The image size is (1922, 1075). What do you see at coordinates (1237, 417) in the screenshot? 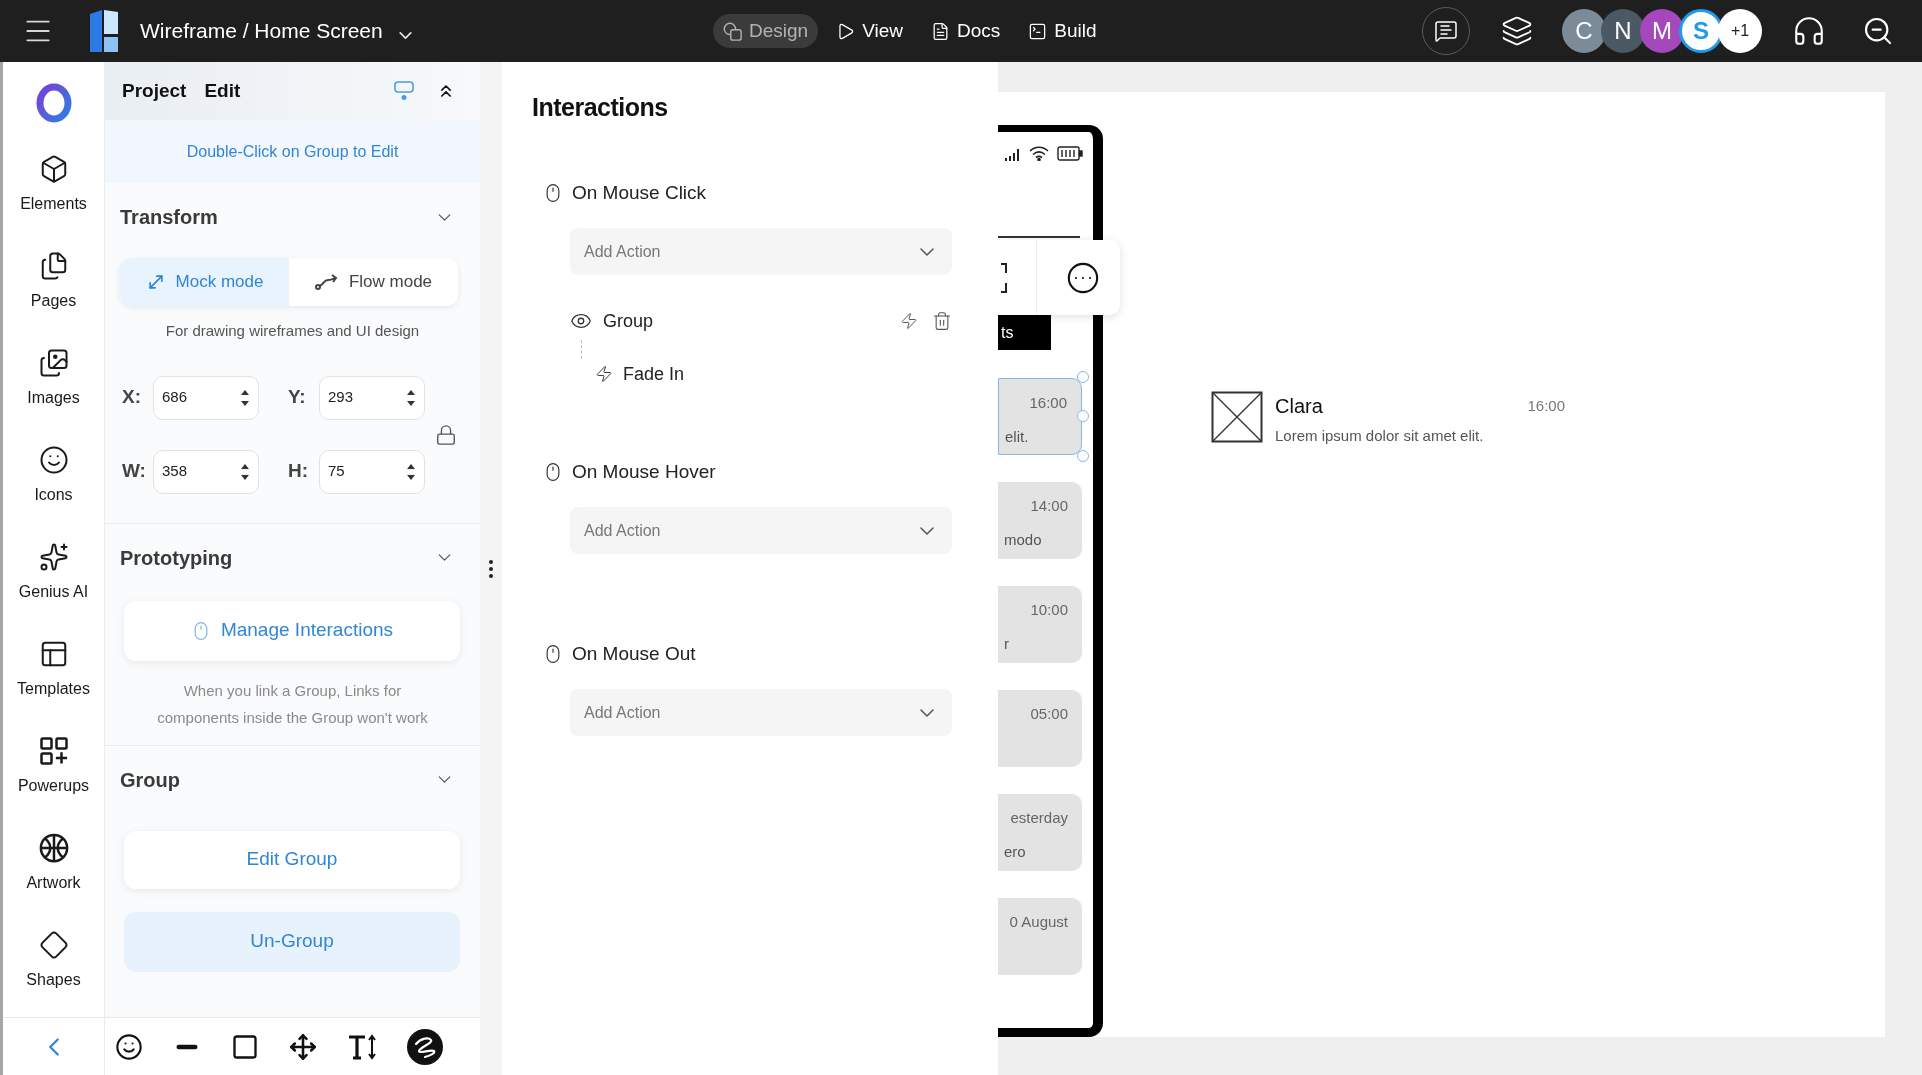
I see `image-placeholder-icon` at bounding box center [1237, 417].